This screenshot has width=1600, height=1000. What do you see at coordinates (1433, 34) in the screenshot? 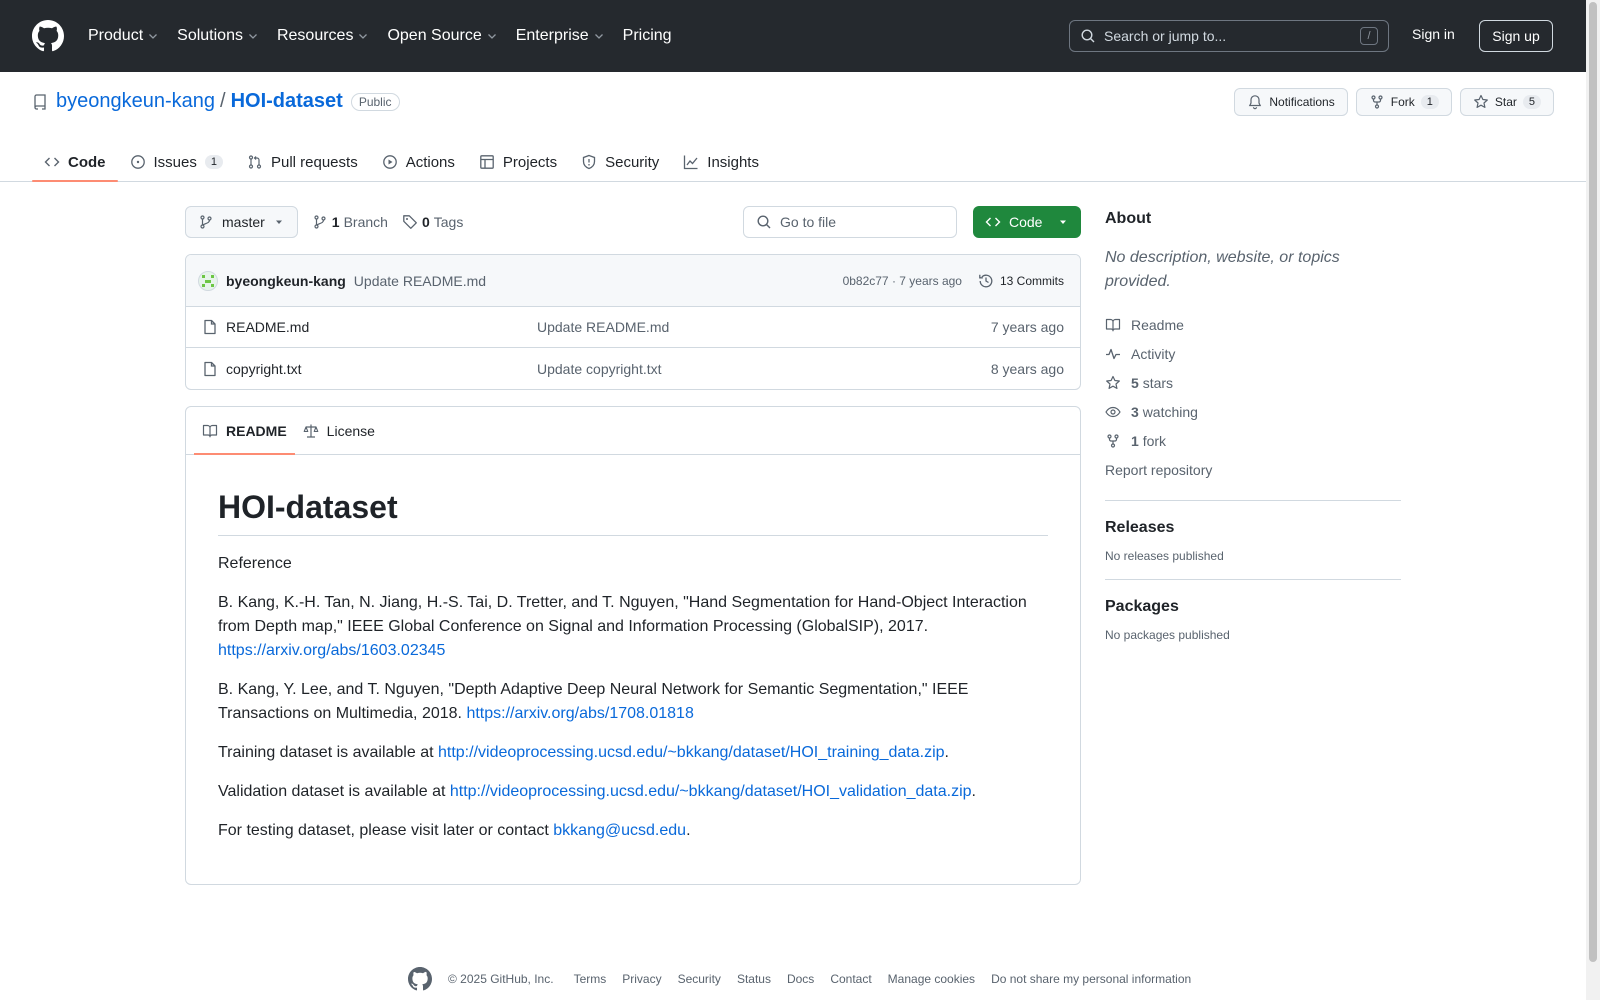
I see `sign-in-link: Sign in` at bounding box center [1433, 34].